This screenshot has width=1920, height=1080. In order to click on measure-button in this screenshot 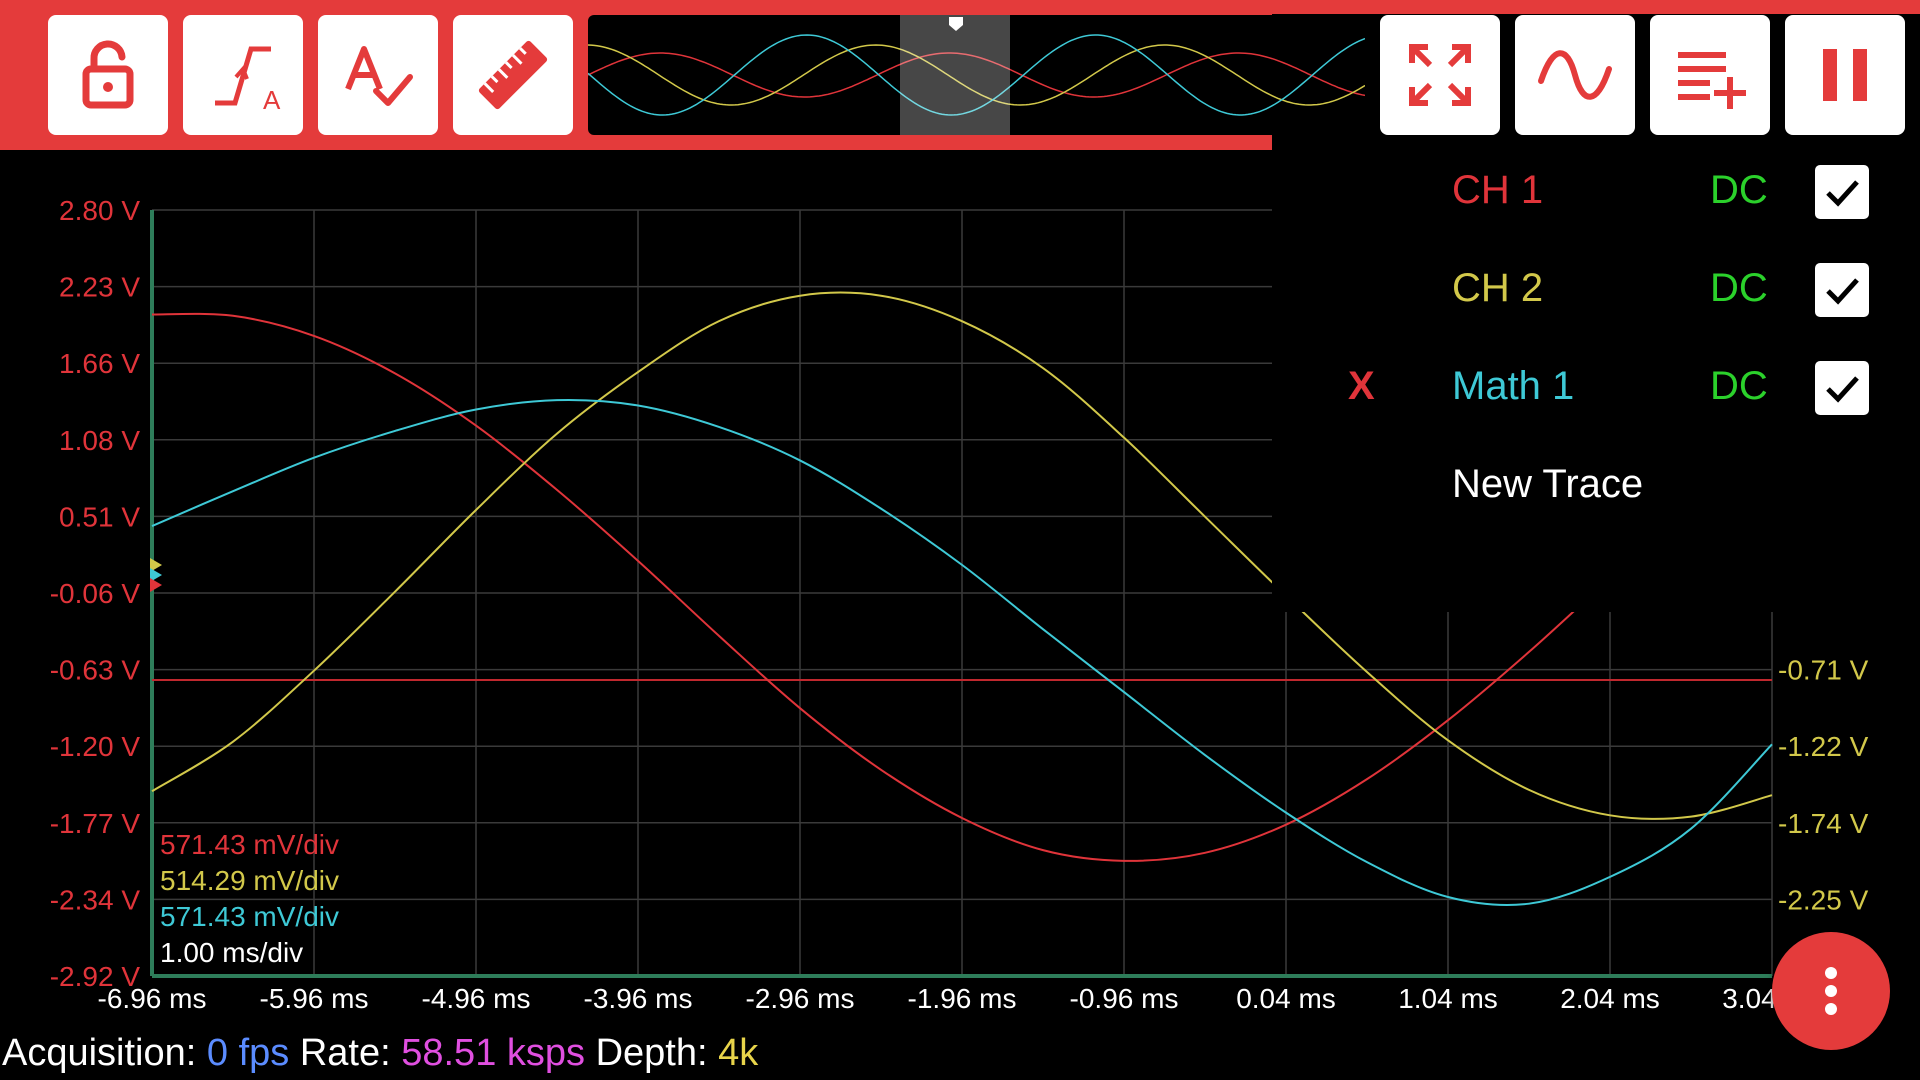, I will do `click(513, 75)`.